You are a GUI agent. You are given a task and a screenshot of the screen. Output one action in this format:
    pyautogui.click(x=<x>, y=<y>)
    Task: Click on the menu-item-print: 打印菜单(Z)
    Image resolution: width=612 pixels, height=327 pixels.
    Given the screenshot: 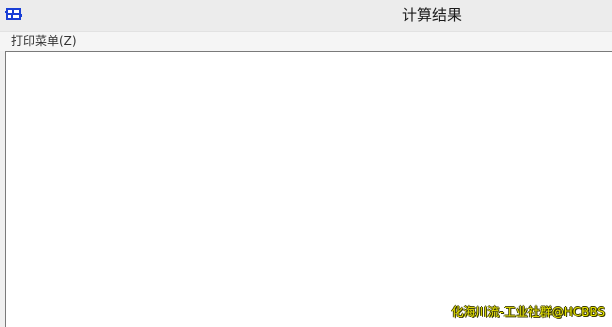 What is the action you would take?
    pyautogui.click(x=44, y=41)
    